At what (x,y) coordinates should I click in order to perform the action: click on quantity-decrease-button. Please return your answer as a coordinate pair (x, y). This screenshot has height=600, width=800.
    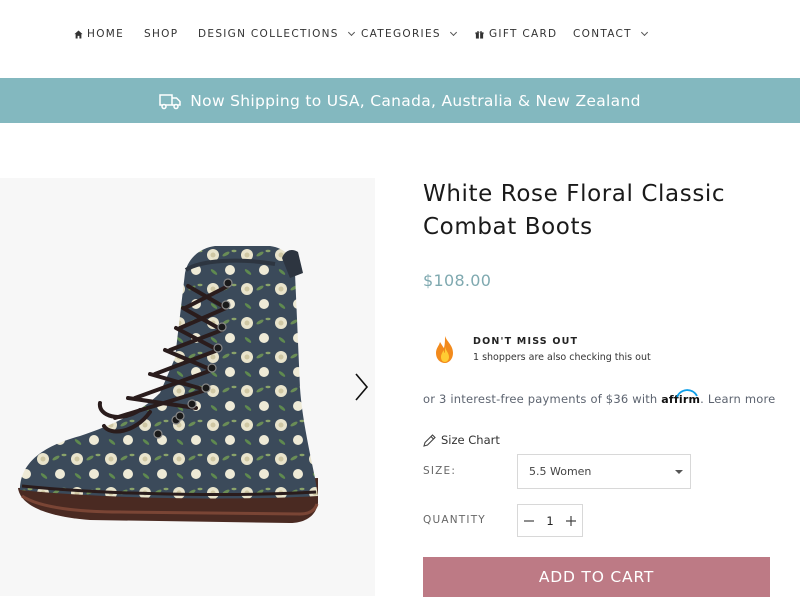
    Looking at the image, I should click on (529, 520).